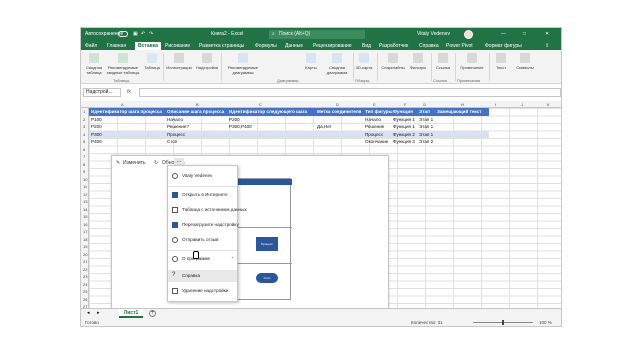 Image resolution: width=640 pixels, height=360 pixels. What do you see at coordinates (135, 34) in the screenshot?
I see `save-icon: ▣` at bounding box center [135, 34].